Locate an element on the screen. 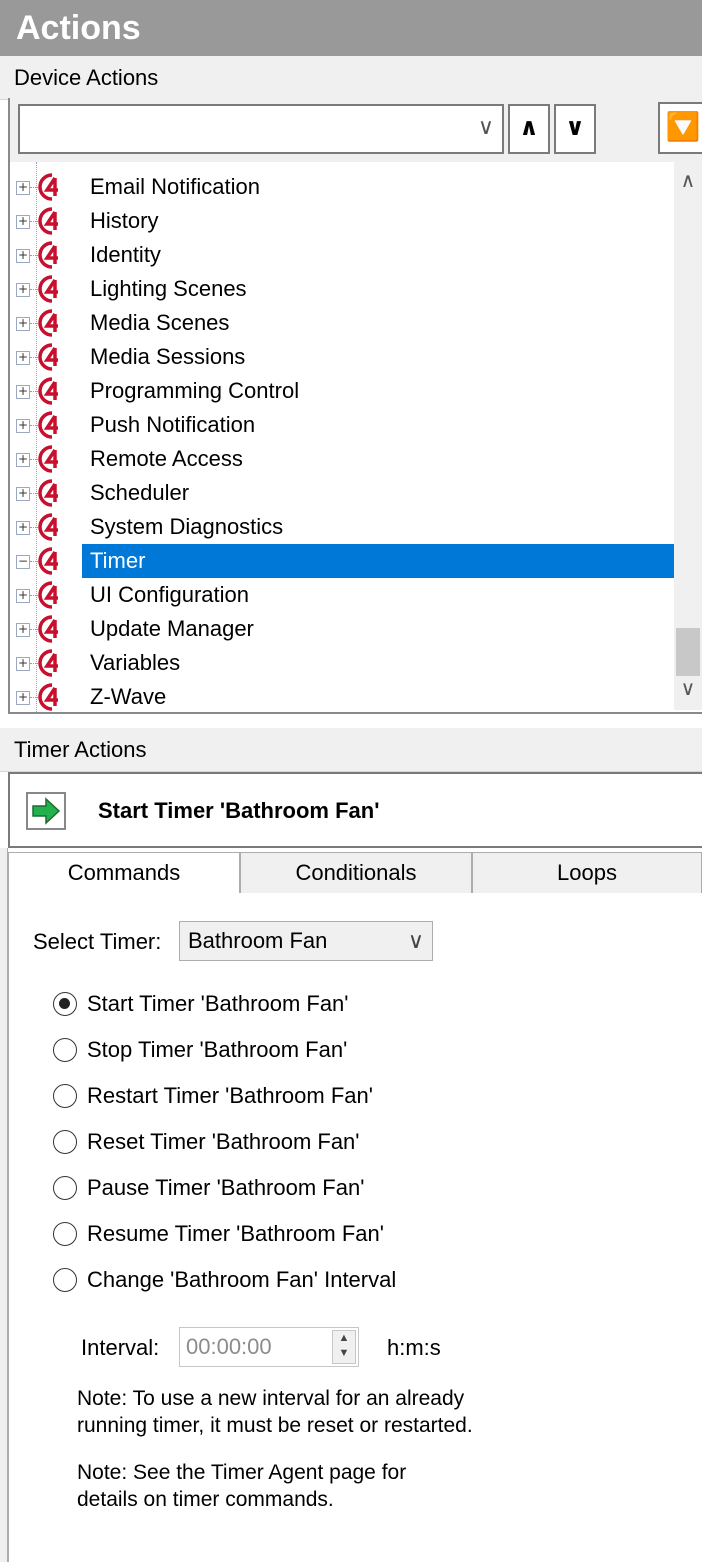 The height and width of the screenshot is (1562, 702). previous-button: ∧ is located at coordinates (529, 129).